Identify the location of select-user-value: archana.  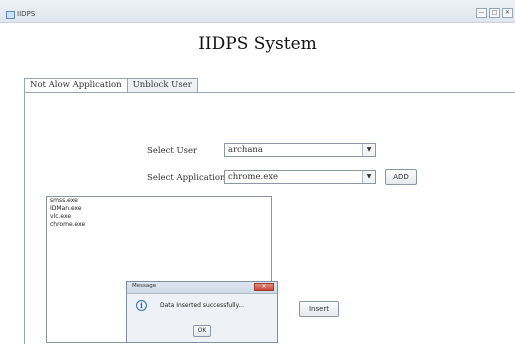
(245, 150).